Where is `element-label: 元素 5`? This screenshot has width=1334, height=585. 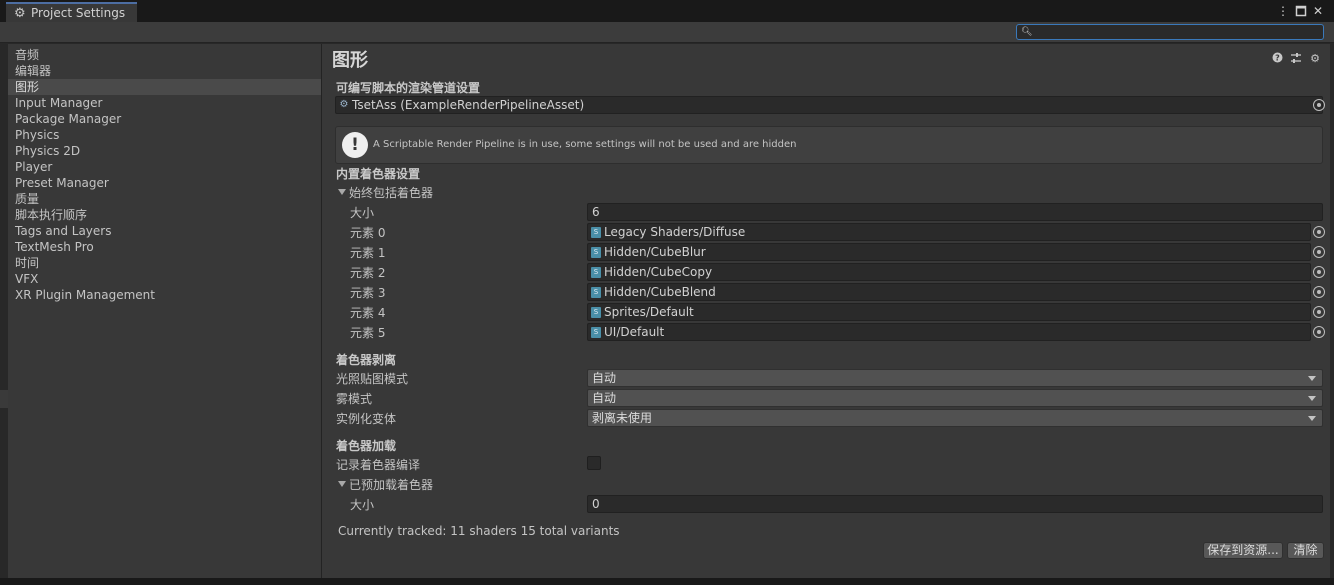 element-label: 元素 5 is located at coordinates (368, 333).